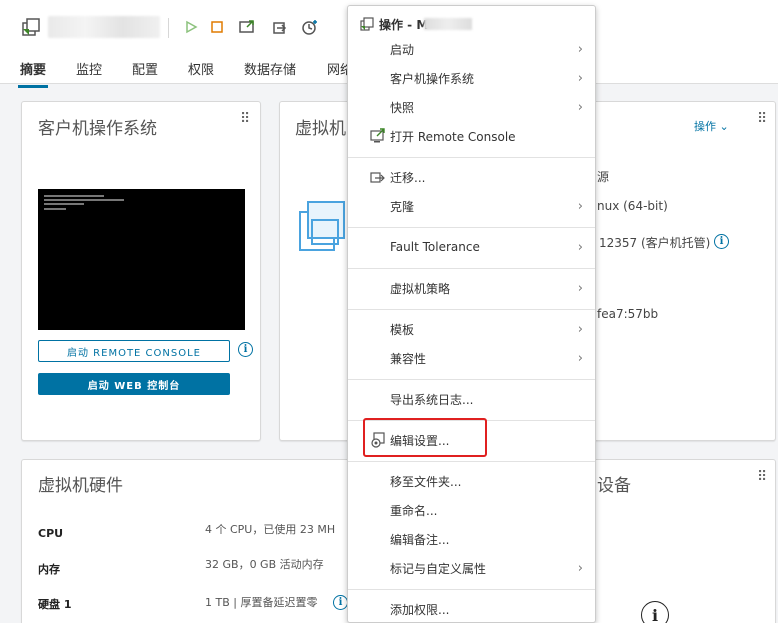 Image resolution: width=778 pixels, height=623 pixels. Describe the element at coordinates (145, 68) in the screenshot. I see `tab-configure: 配置` at that location.